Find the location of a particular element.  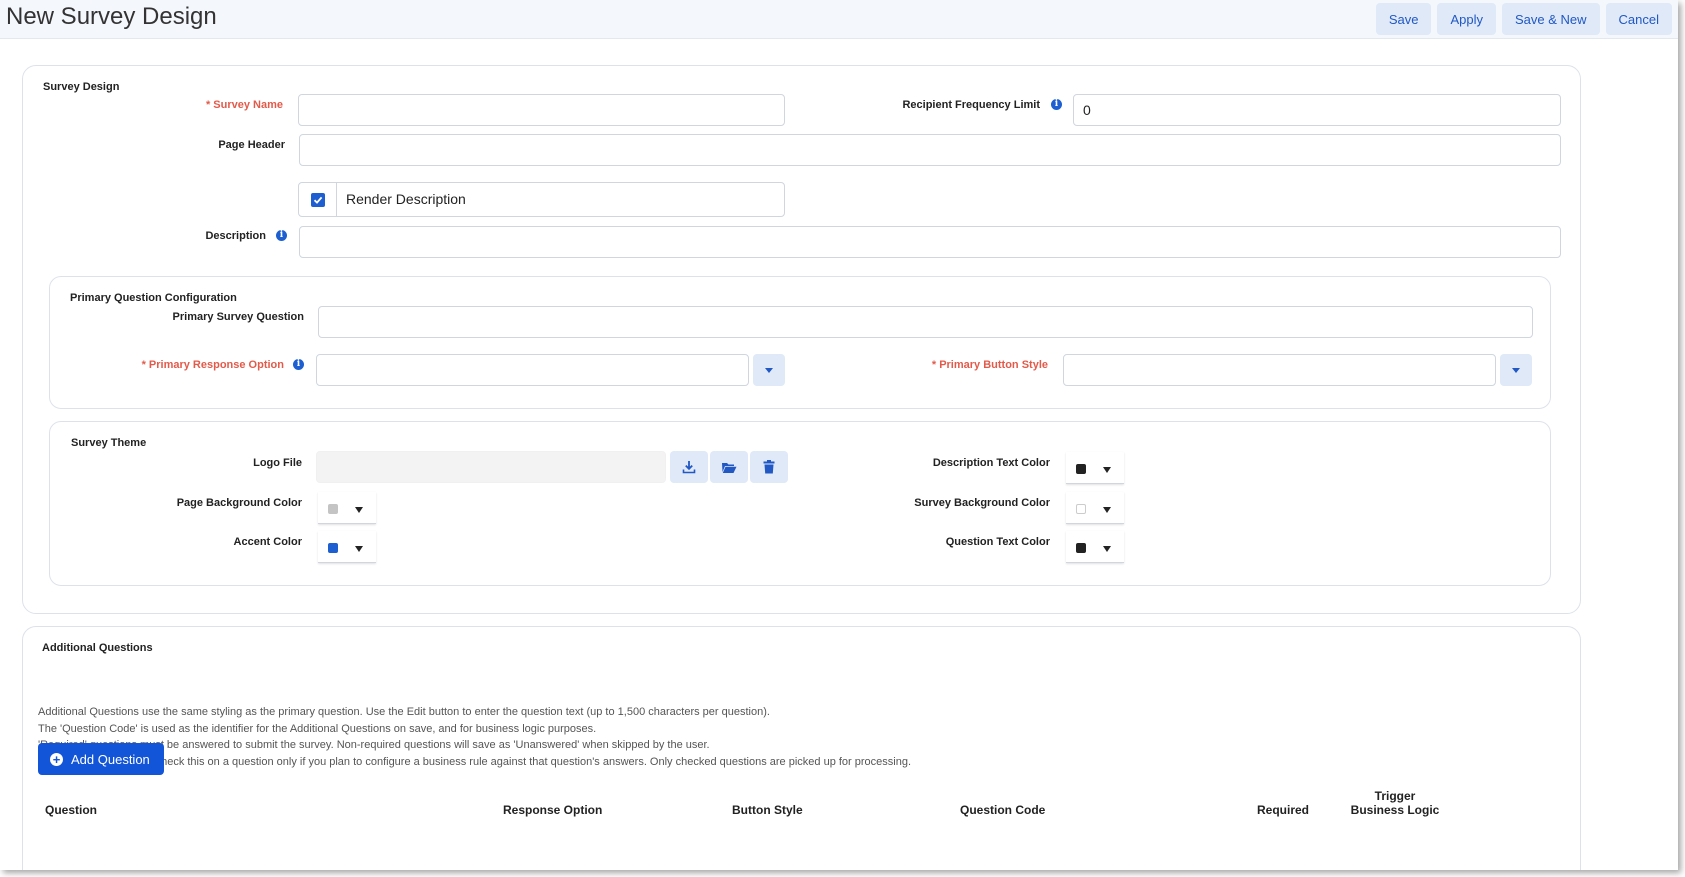

add-question-button: + Add Question is located at coordinates (101, 759).